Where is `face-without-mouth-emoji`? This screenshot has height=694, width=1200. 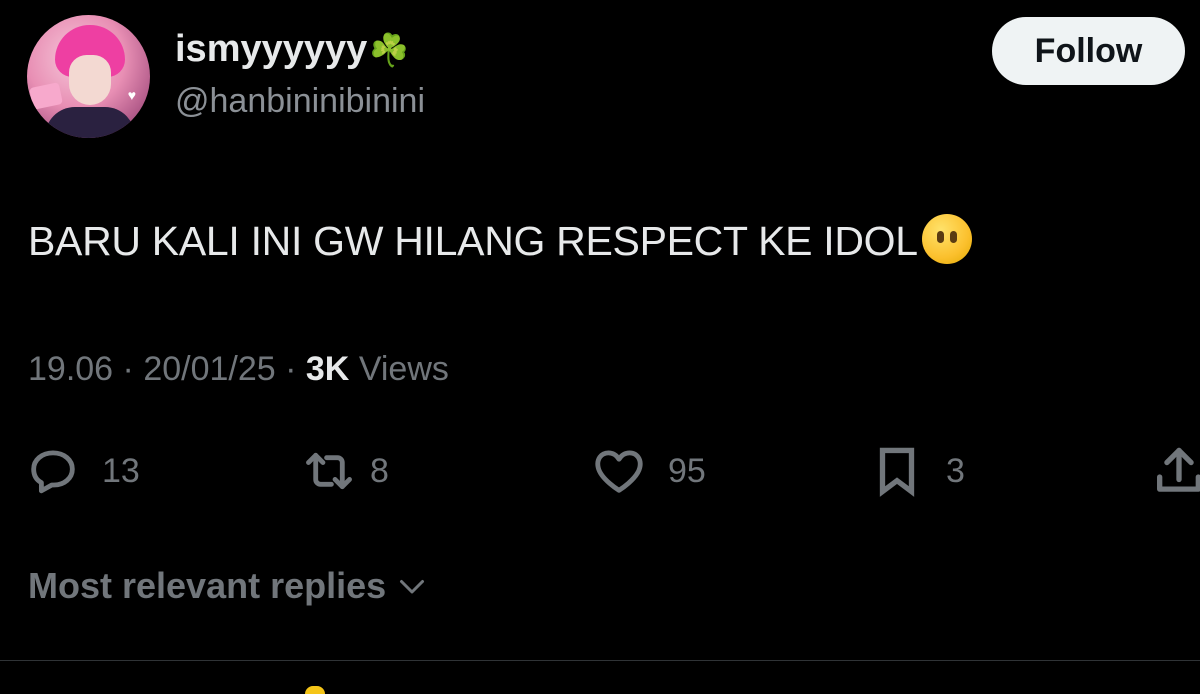
face-without-mouth-emoji is located at coordinates (946, 239).